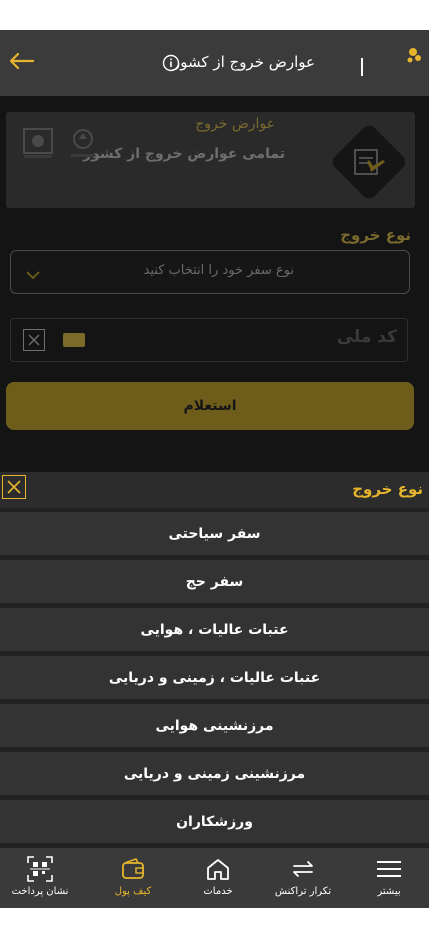 This screenshot has width=429, height=929. I want to click on card-subtitle: تمامی عوارض خروج از کشور, so click(184, 154).